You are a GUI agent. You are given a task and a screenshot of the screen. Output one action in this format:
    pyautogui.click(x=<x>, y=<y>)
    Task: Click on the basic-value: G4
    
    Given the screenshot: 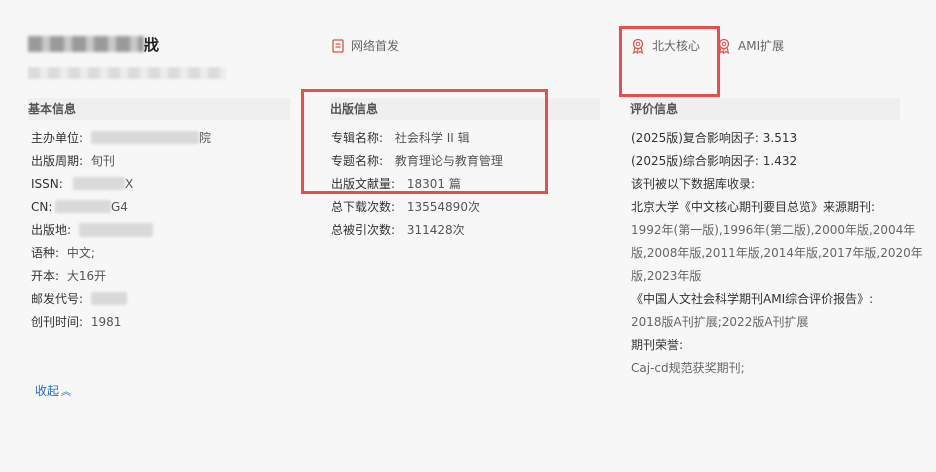 What is the action you would take?
    pyautogui.click(x=119, y=207)
    